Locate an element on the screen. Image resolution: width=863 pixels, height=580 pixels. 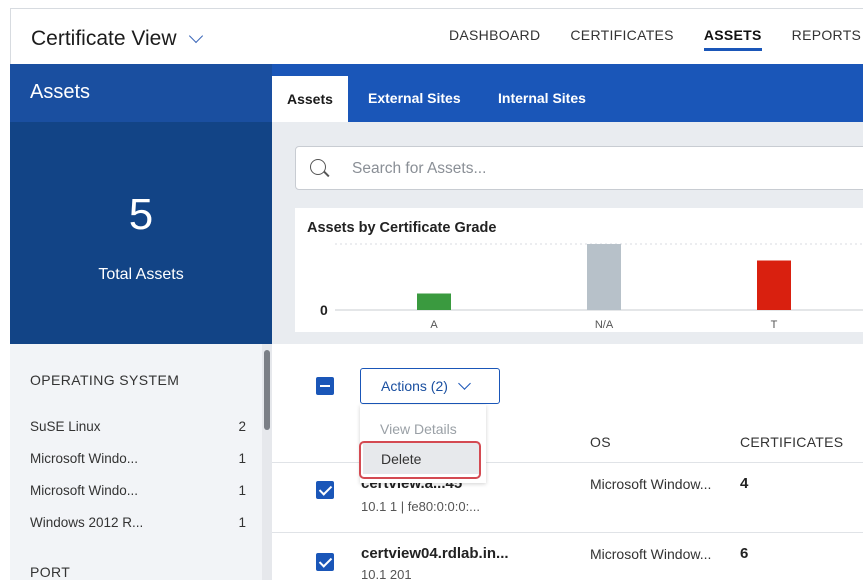
tab-bar: Assets External Sites Internal Sites is located at coordinates (567, 93).